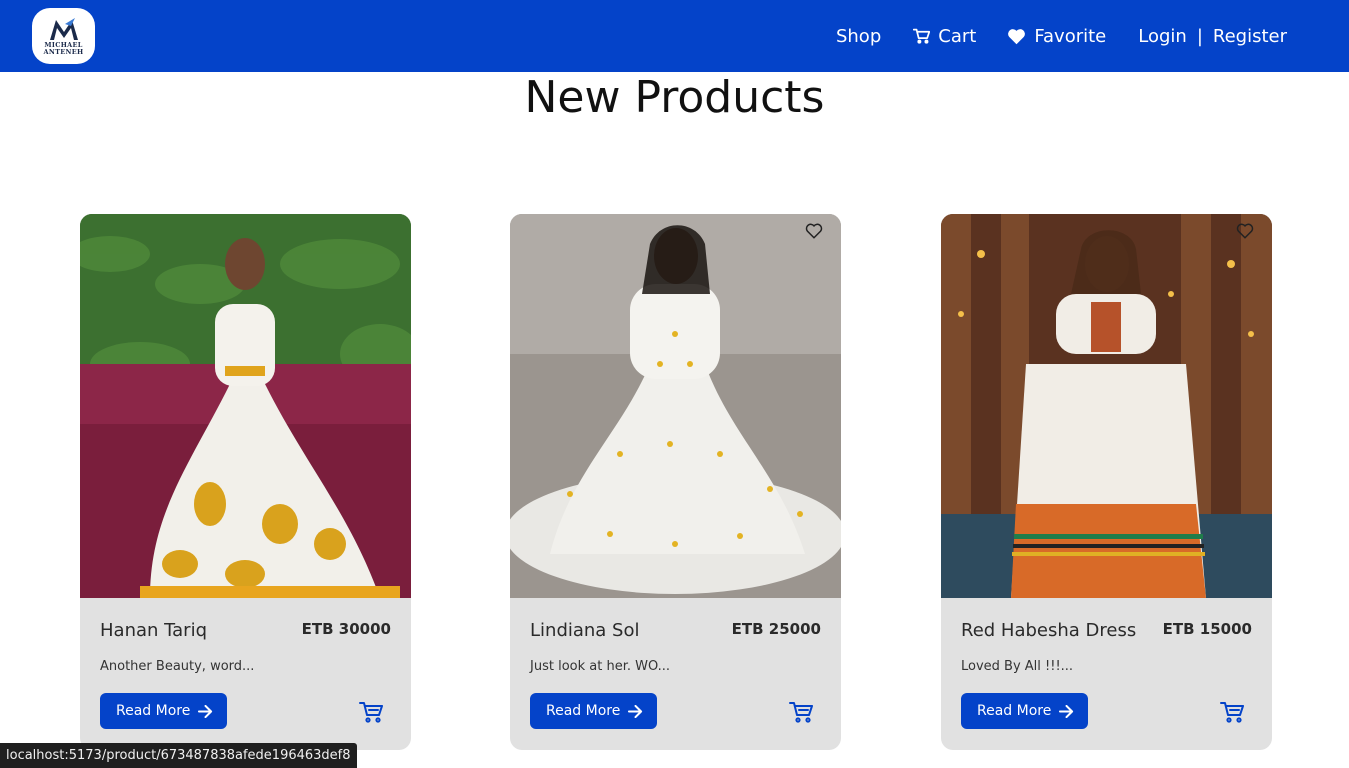 The image size is (1349, 768). I want to click on product-name: Lindiana Sol, so click(585, 630).